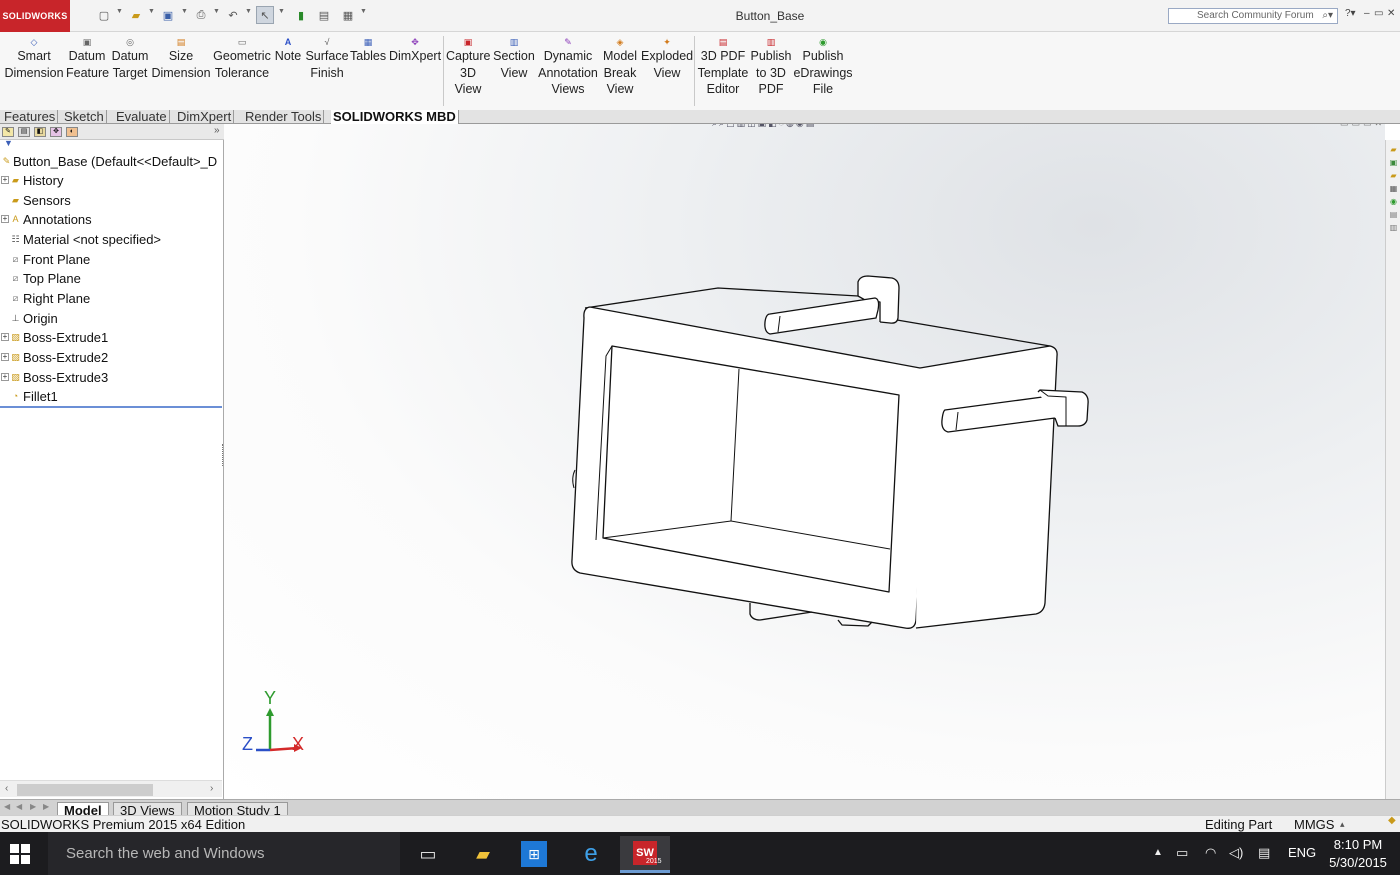  I want to click on tree-item-fillet1: ◔ Fillet1, so click(111, 396).